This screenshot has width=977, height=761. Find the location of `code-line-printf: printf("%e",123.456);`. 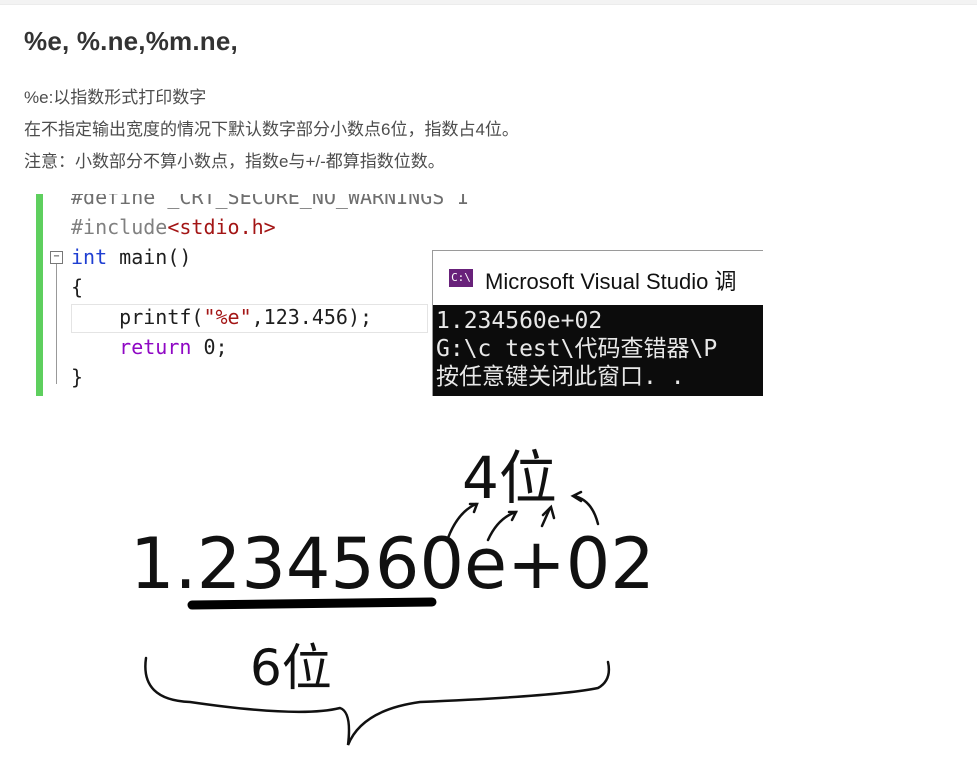

code-line-printf: printf("%e",123.456); is located at coordinates (221, 317).